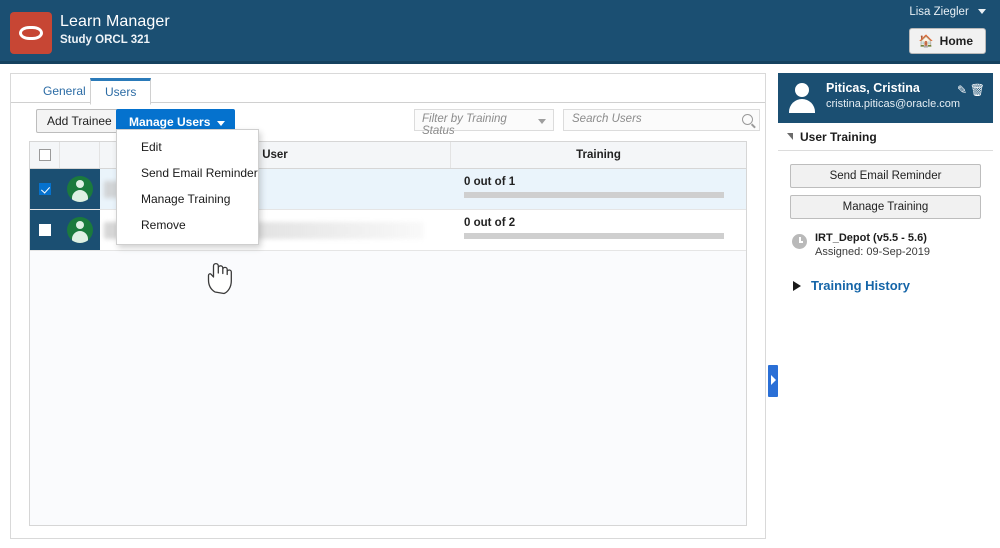 The height and width of the screenshot is (548, 1000). I want to click on manage-users-label: Manage Users, so click(170, 122).